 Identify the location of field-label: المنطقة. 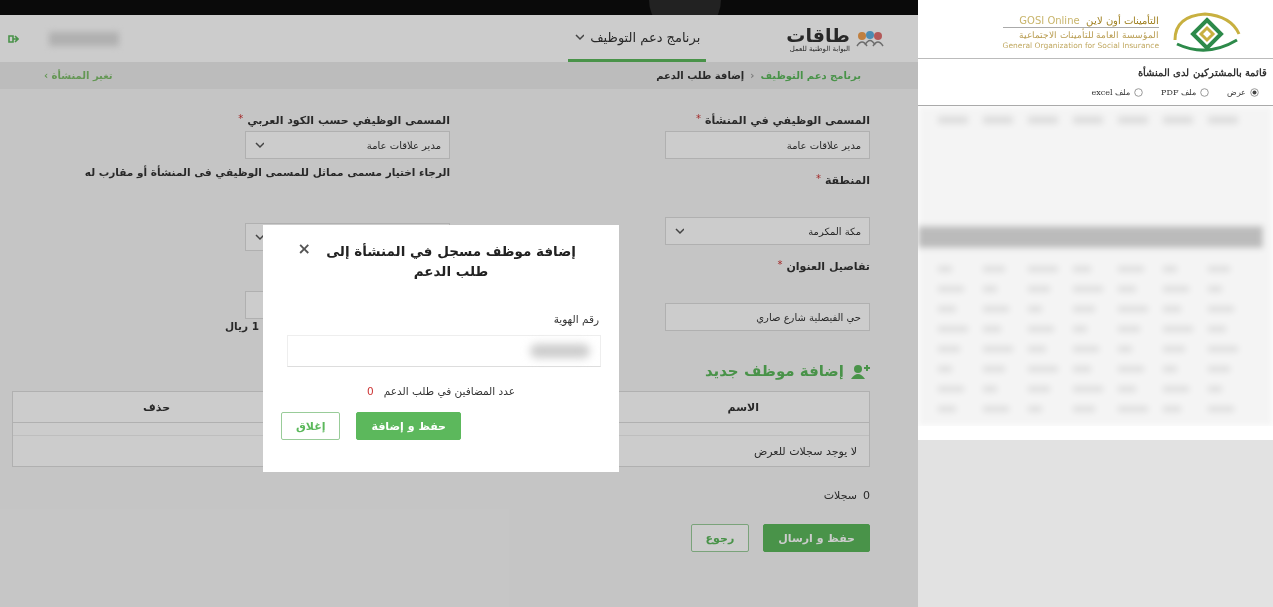
(847, 180).